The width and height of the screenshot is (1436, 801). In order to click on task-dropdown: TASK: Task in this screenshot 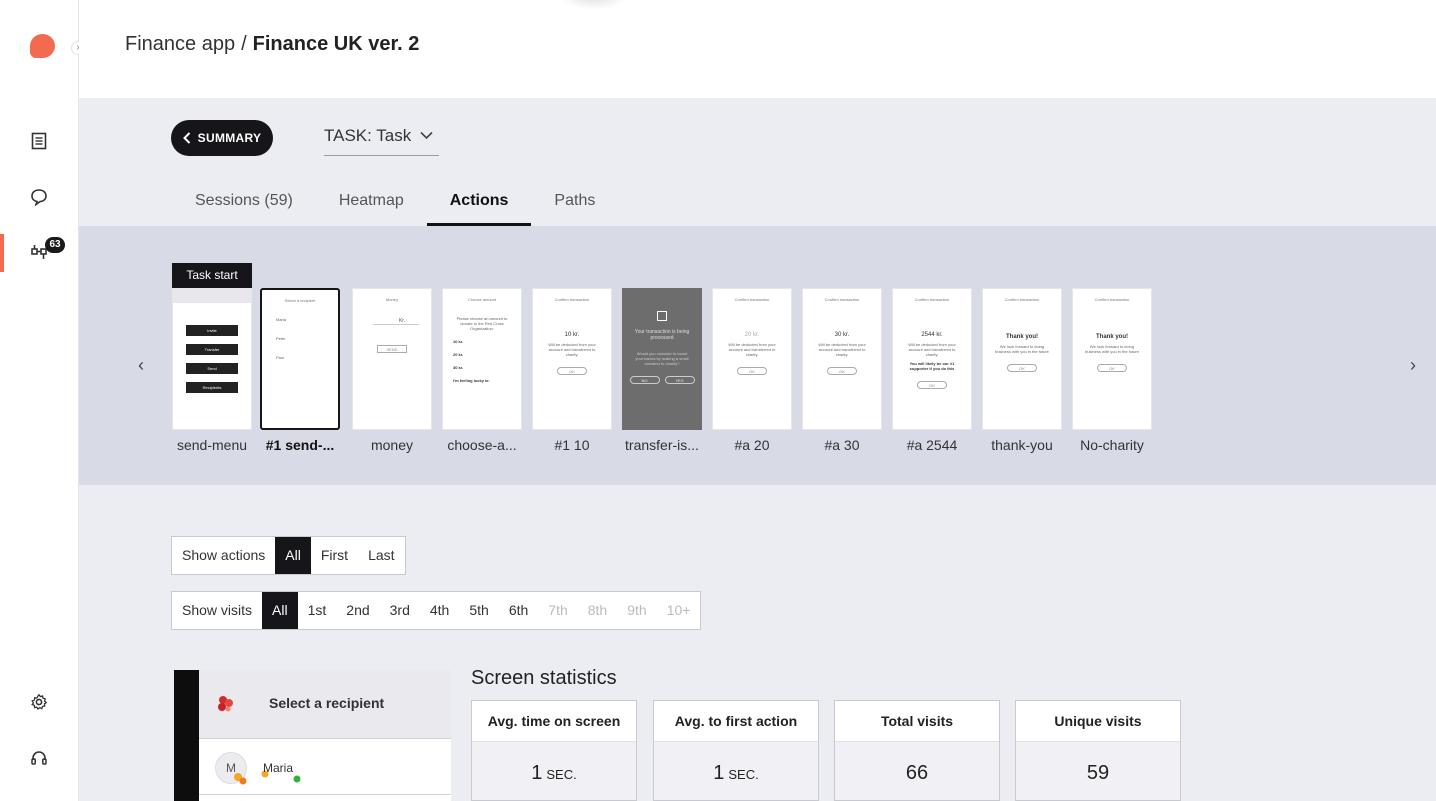, I will do `click(381, 141)`.